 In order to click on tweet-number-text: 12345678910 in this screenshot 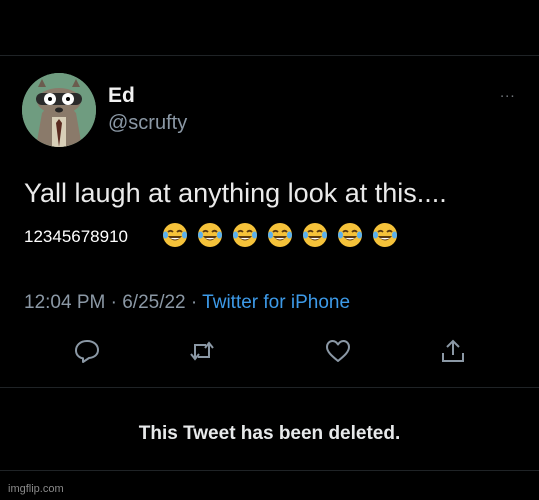, I will do `click(76, 236)`.